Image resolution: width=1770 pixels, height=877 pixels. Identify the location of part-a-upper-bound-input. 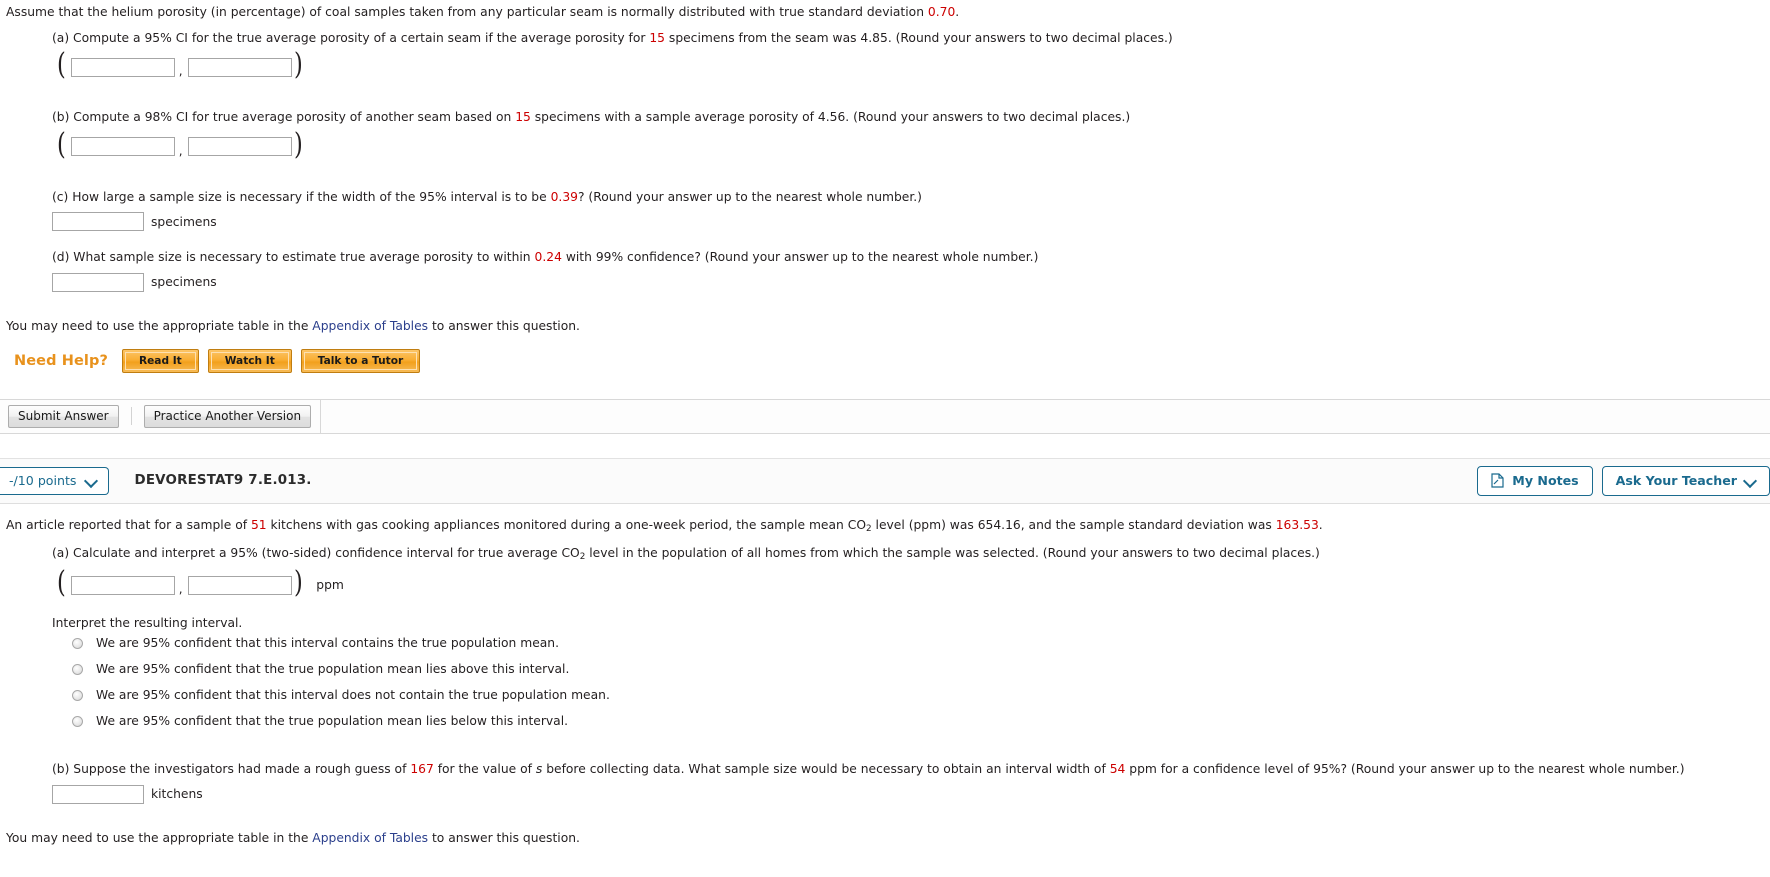
(239, 67).